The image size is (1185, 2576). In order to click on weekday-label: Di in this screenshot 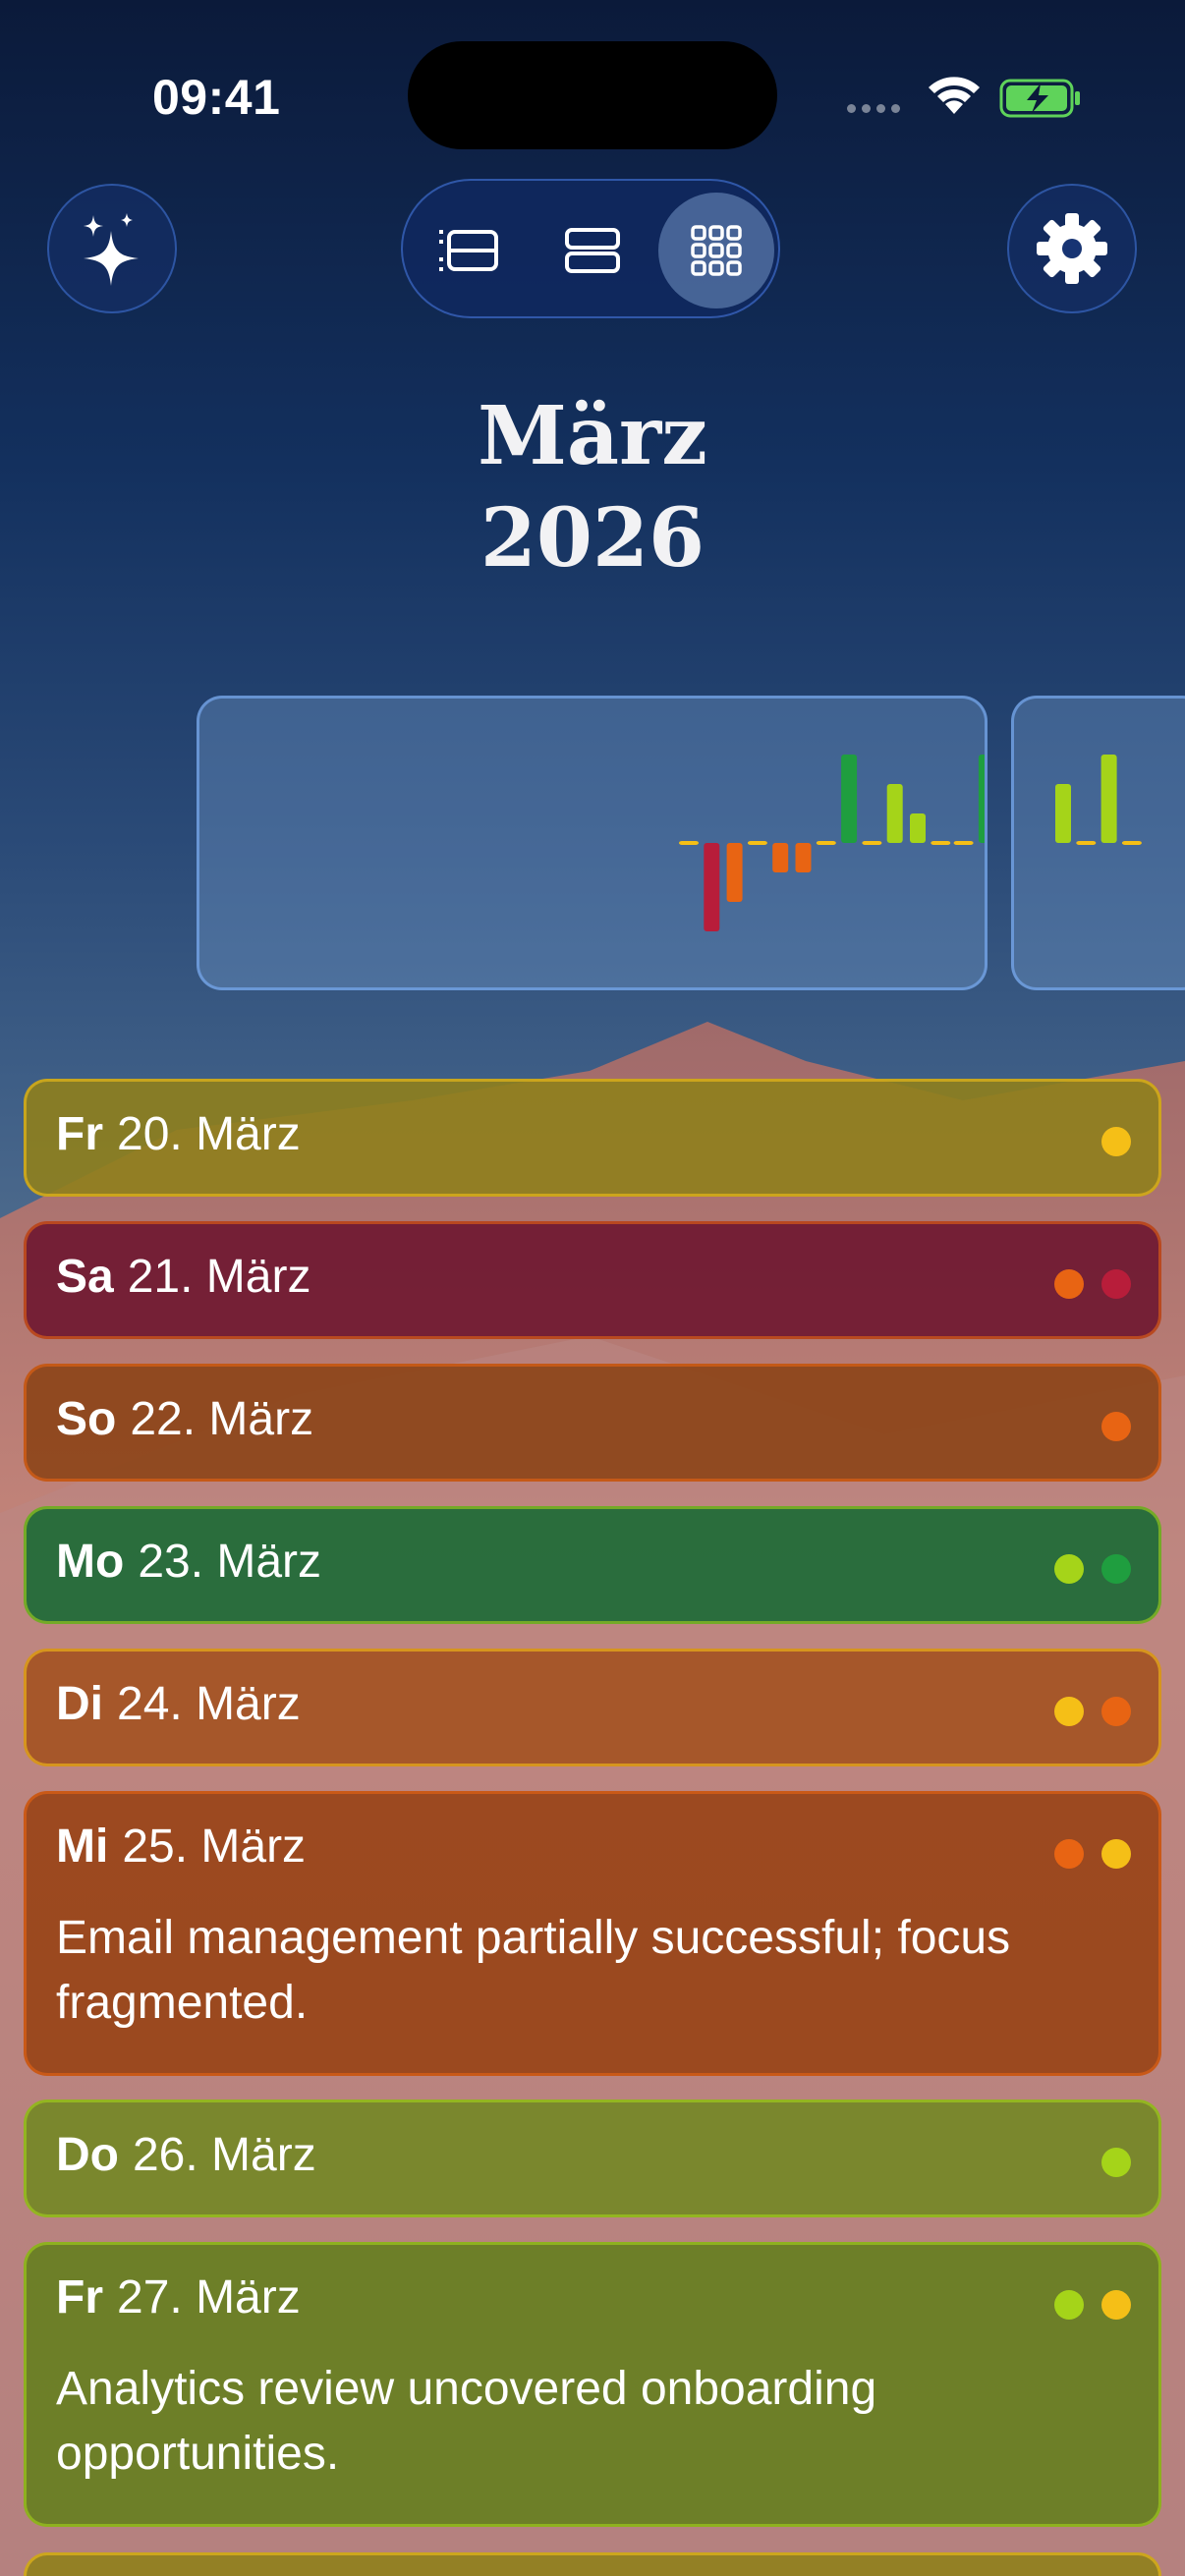, I will do `click(80, 1704)`.